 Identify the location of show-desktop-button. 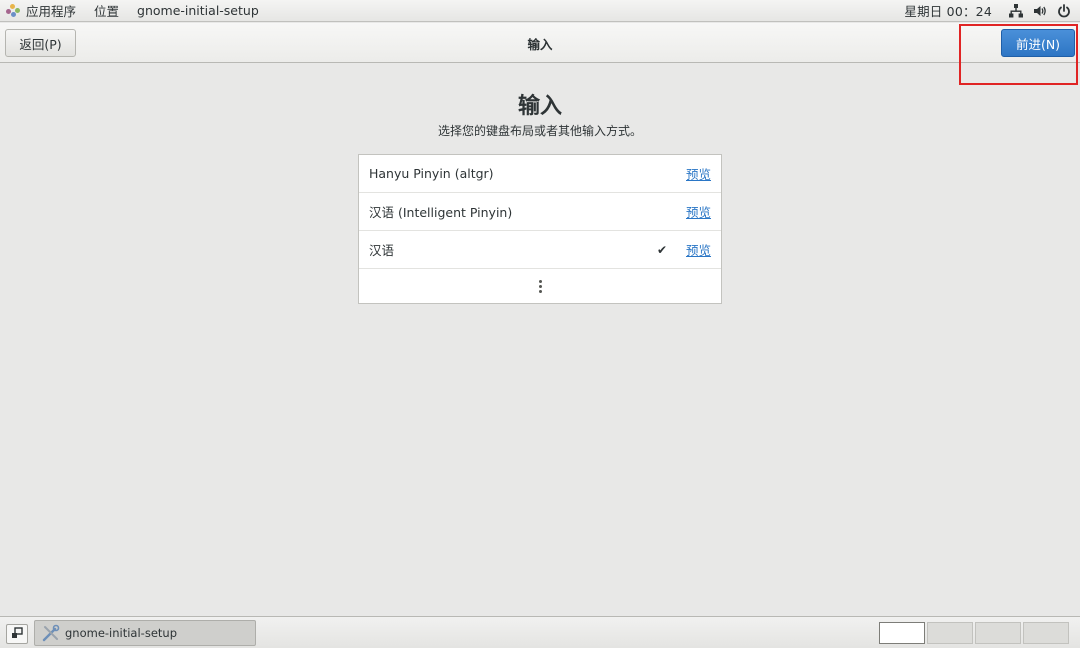
(17, 634).